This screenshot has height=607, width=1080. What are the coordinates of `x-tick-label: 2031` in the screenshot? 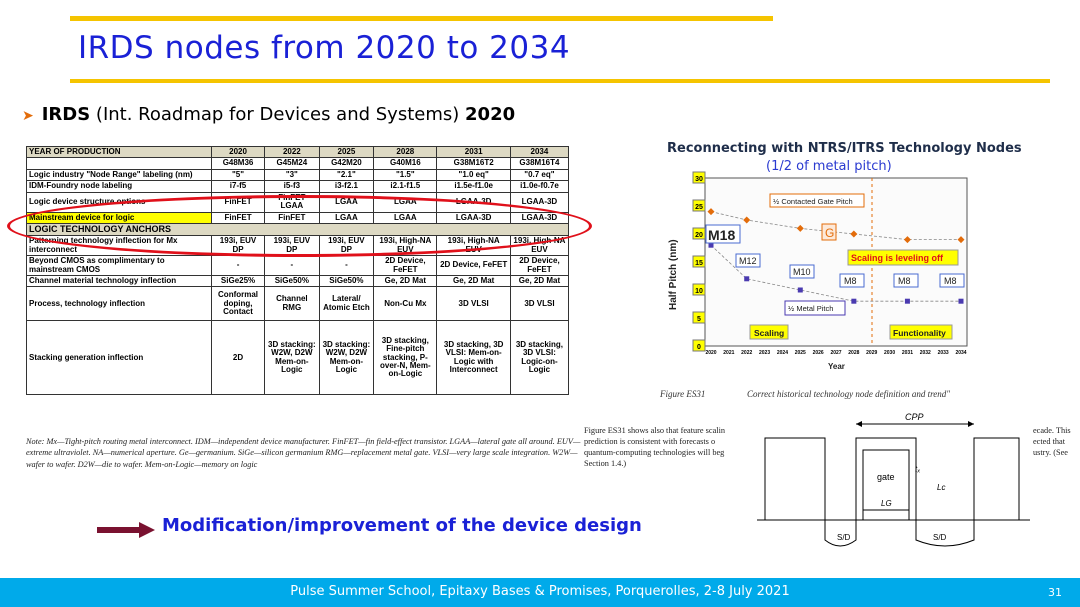 It's located at (907, 353).